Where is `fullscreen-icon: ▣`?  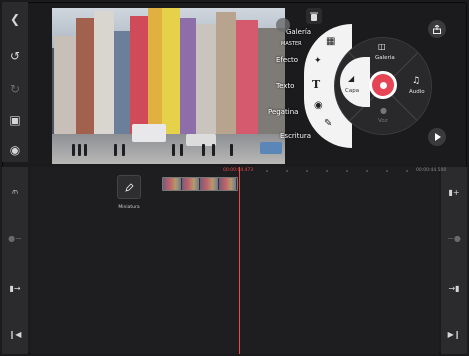 fullscreen-icon: ▣ is located at coordinates (15, 120).